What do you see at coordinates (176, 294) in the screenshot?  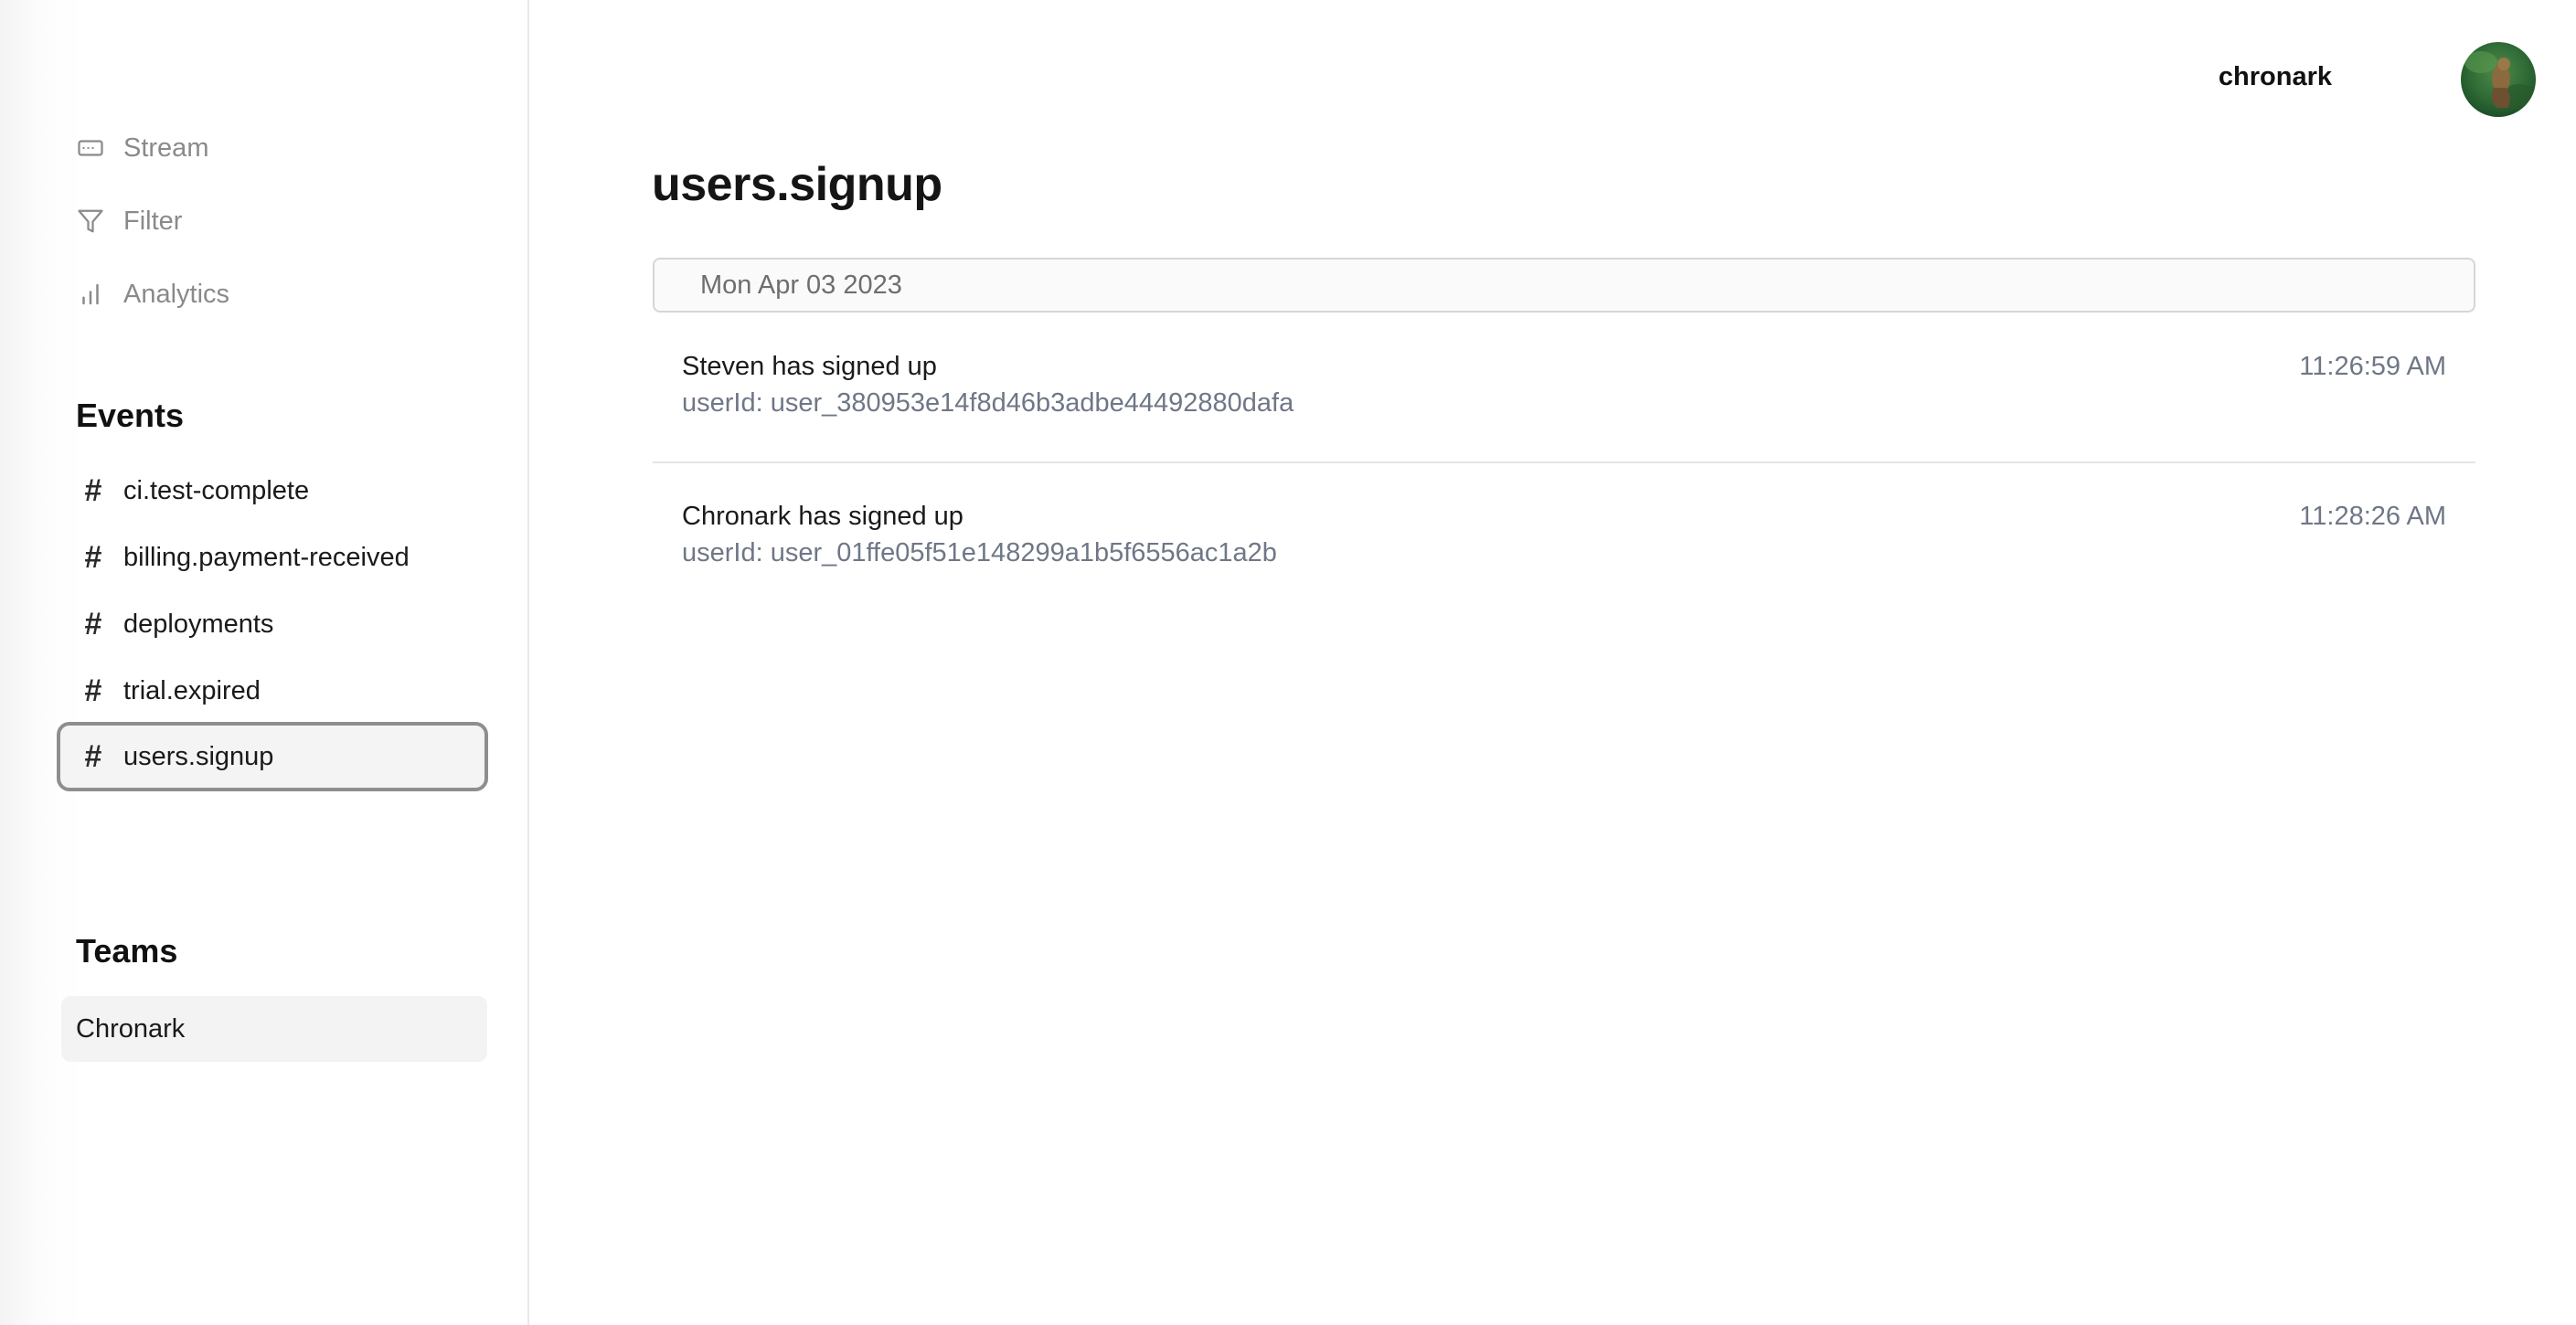 I see `nav-item-analytics-label: Analytics` at bounding box center [176, 294].